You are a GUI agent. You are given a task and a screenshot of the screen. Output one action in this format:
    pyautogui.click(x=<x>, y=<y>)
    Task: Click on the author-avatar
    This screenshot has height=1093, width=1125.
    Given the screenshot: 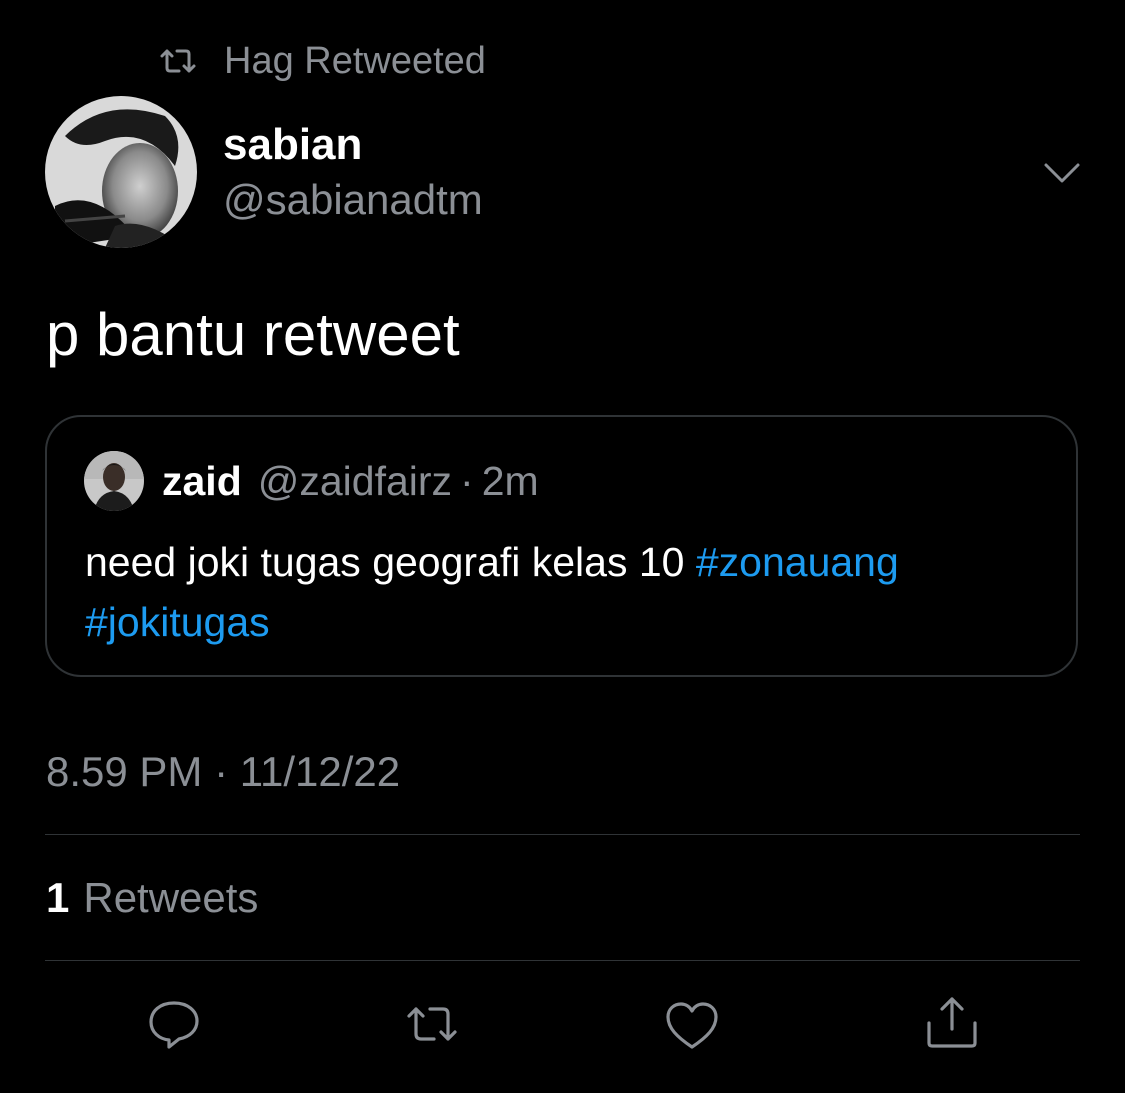 What is the action you would take?
    pyautogui.click(x=121, y=172)
    